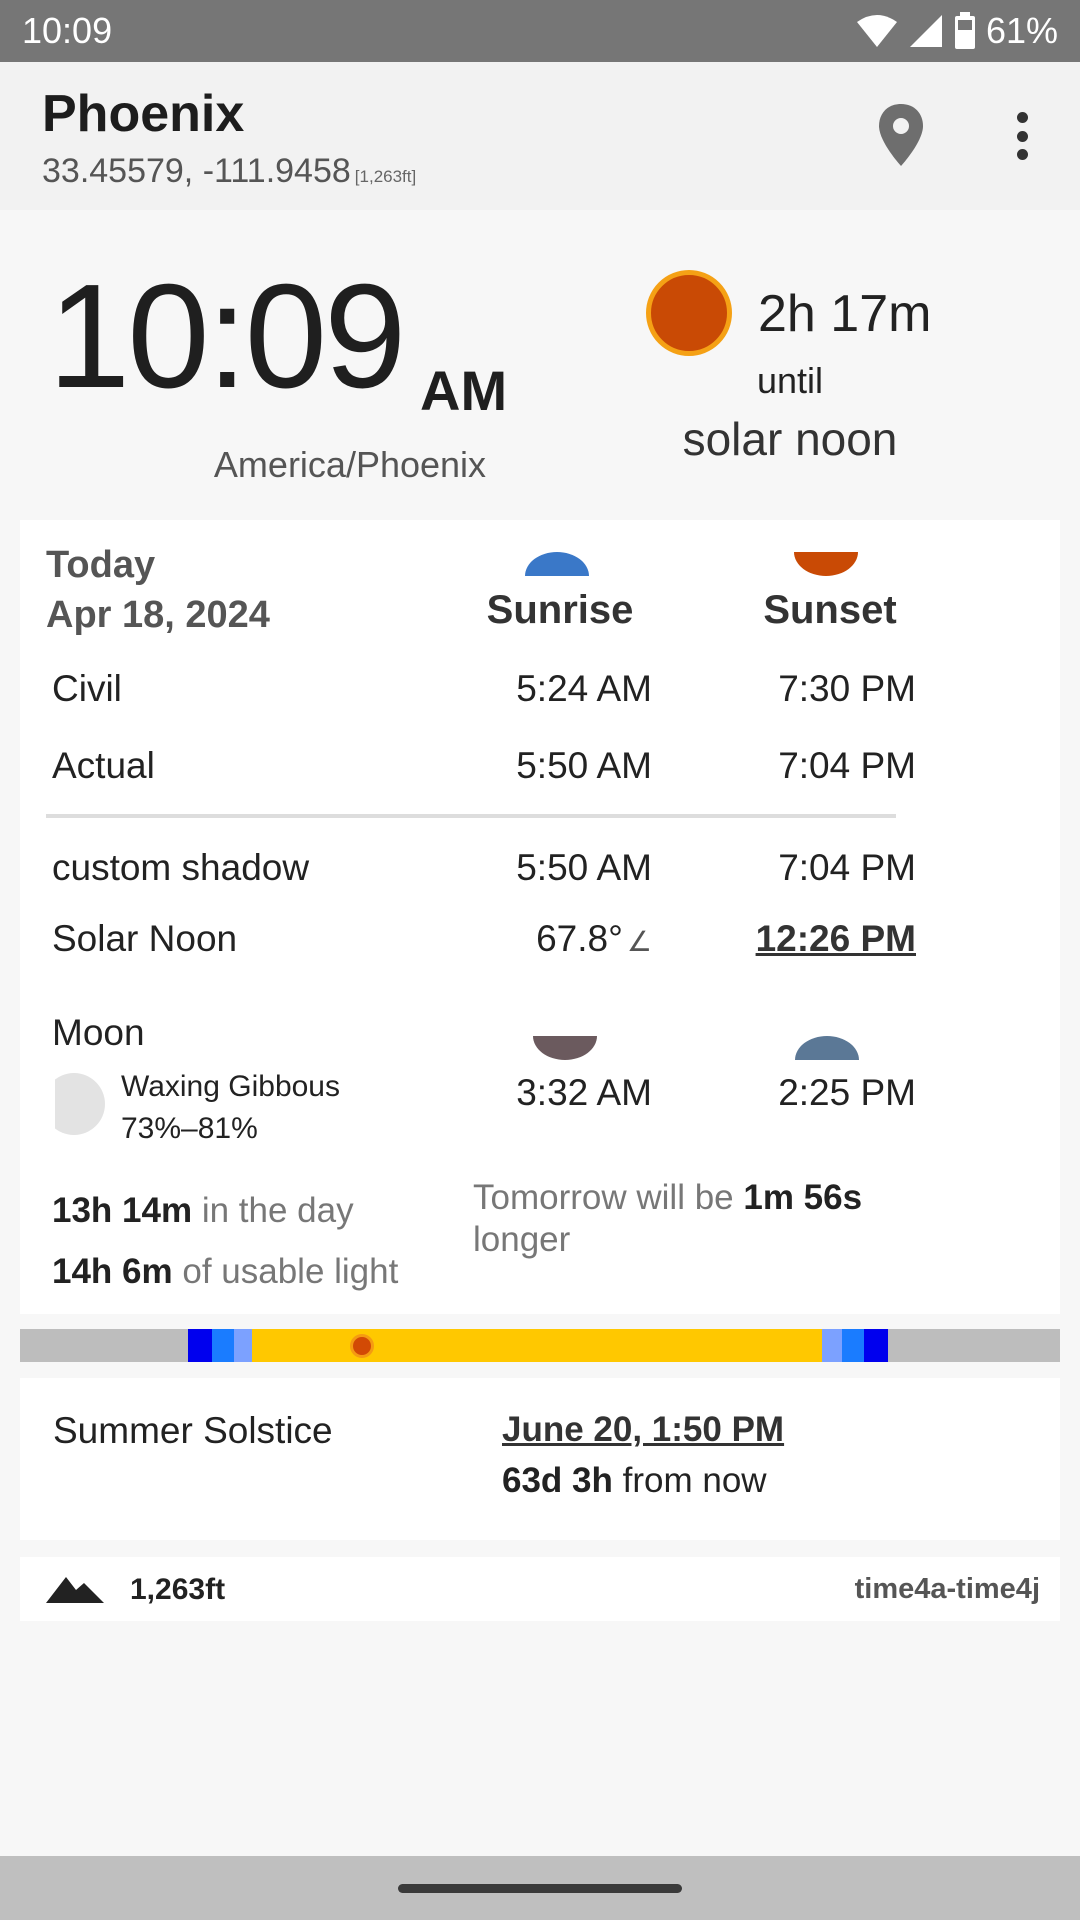  What do you see at coordinates (243, 1345) in the screenshot?
I see `civil-twilight-morning` at bounding box center [243, 1345].